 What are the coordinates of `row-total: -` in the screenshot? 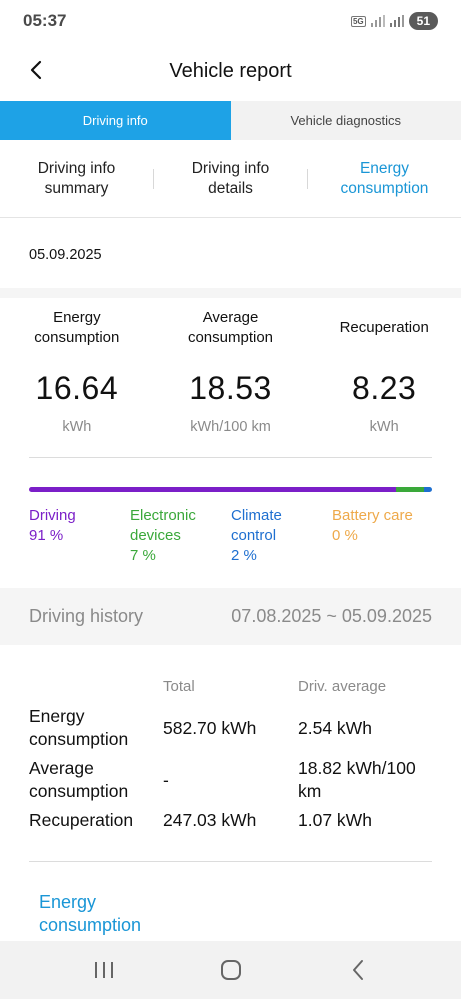 It's located at (166, 779).